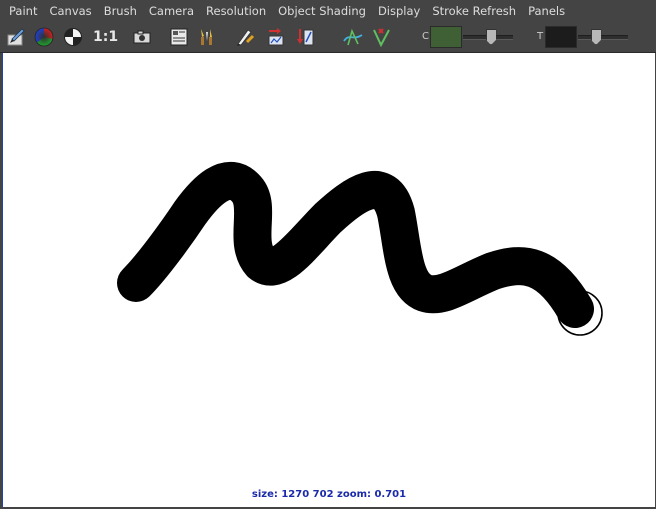 The width and height of the screenshot is (656, 509). I want to click on menu-brush: Brush, so click(120, 11).